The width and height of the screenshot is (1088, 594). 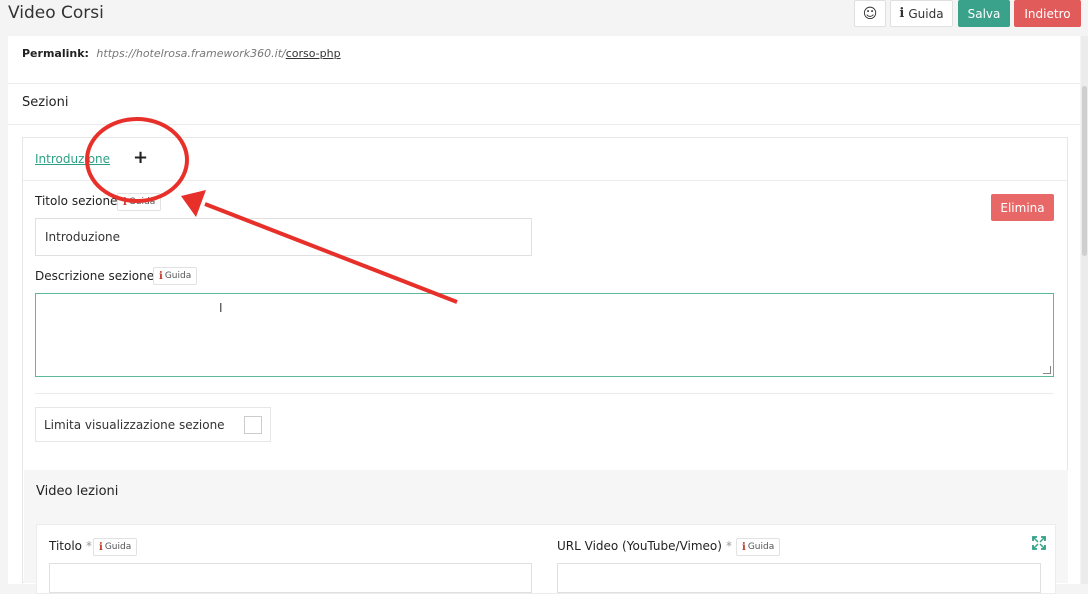 I want to click on permalink-slug-link: corso-php, so click(x=313, y=53).